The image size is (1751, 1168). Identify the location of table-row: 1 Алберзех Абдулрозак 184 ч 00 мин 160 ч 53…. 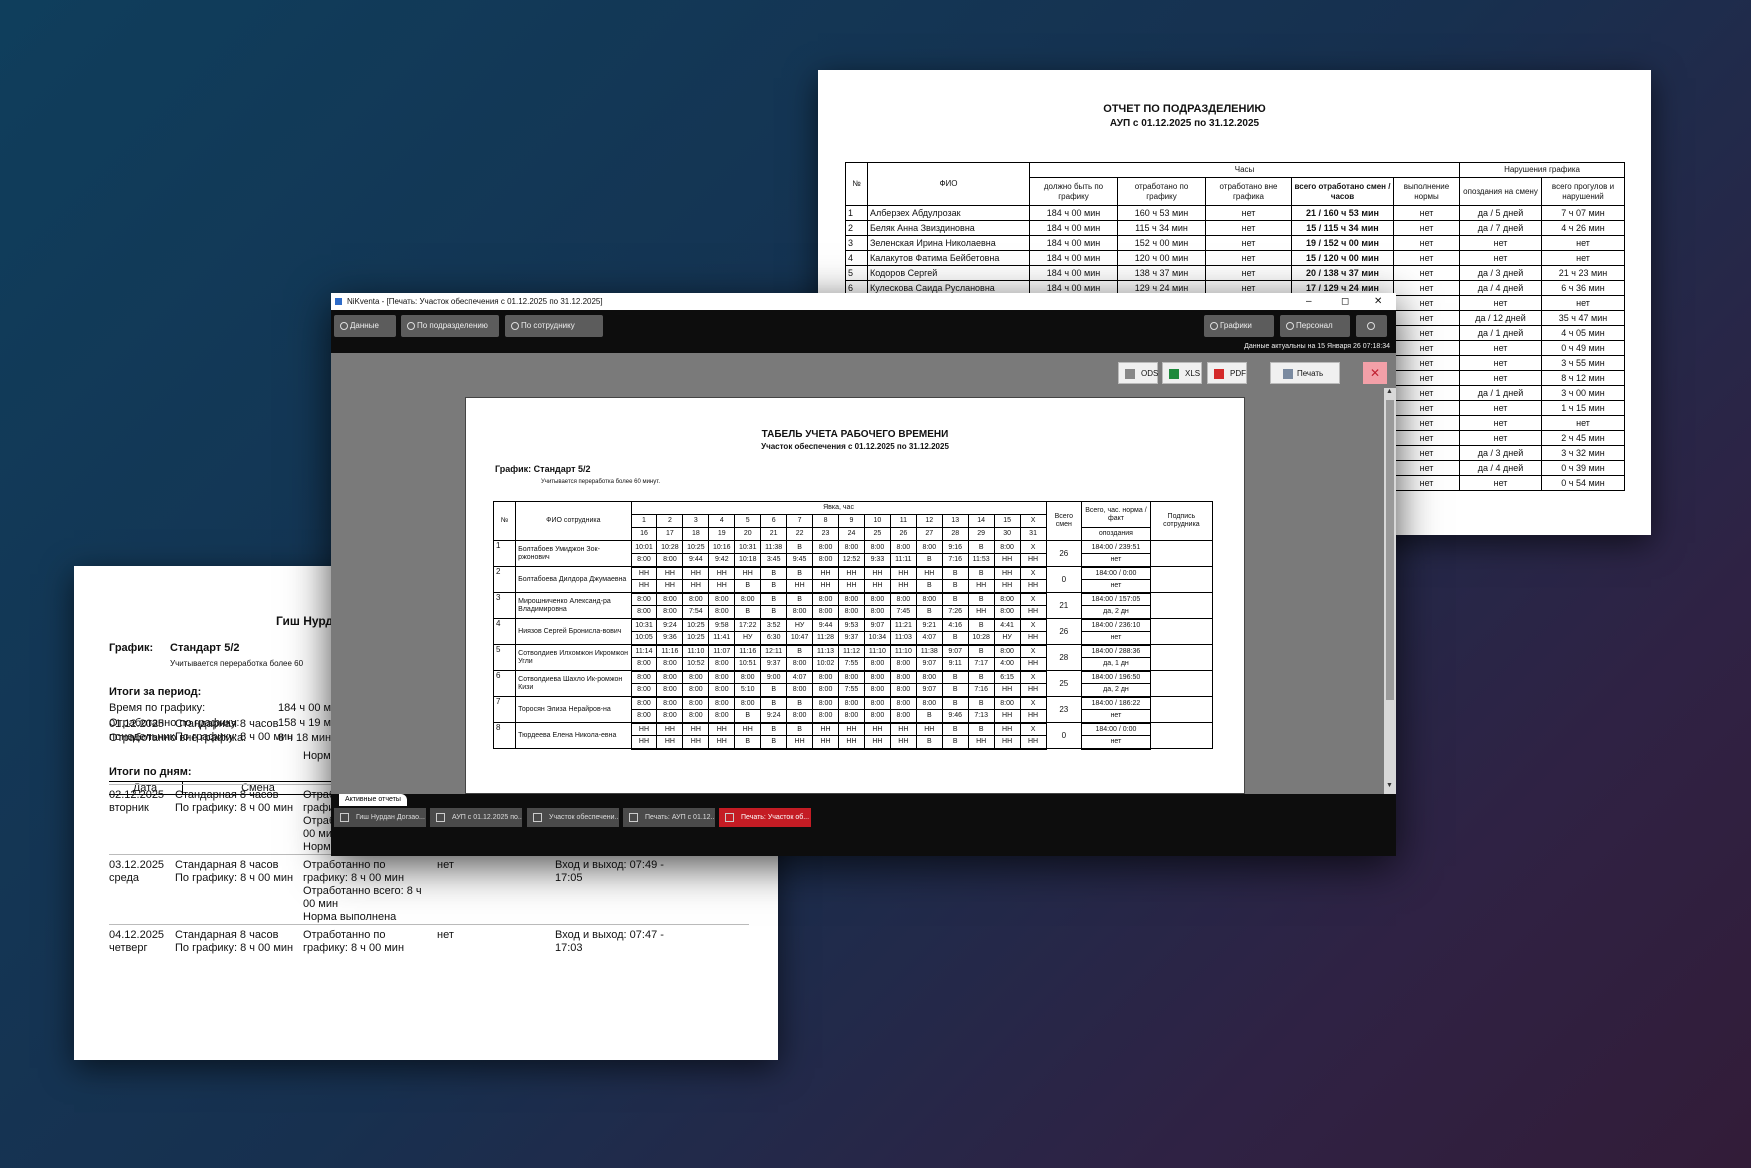
(1235, 213).